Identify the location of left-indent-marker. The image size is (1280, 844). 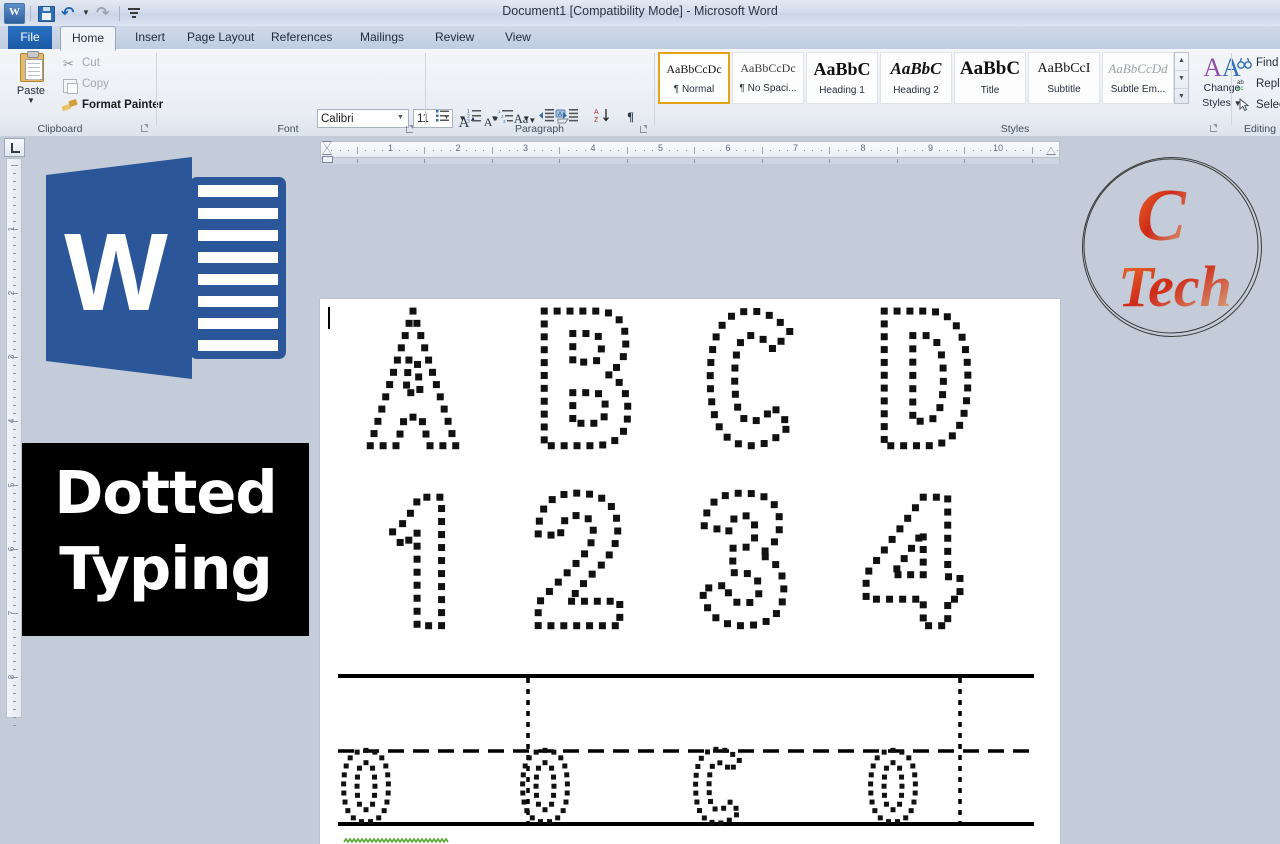
(327, 159).